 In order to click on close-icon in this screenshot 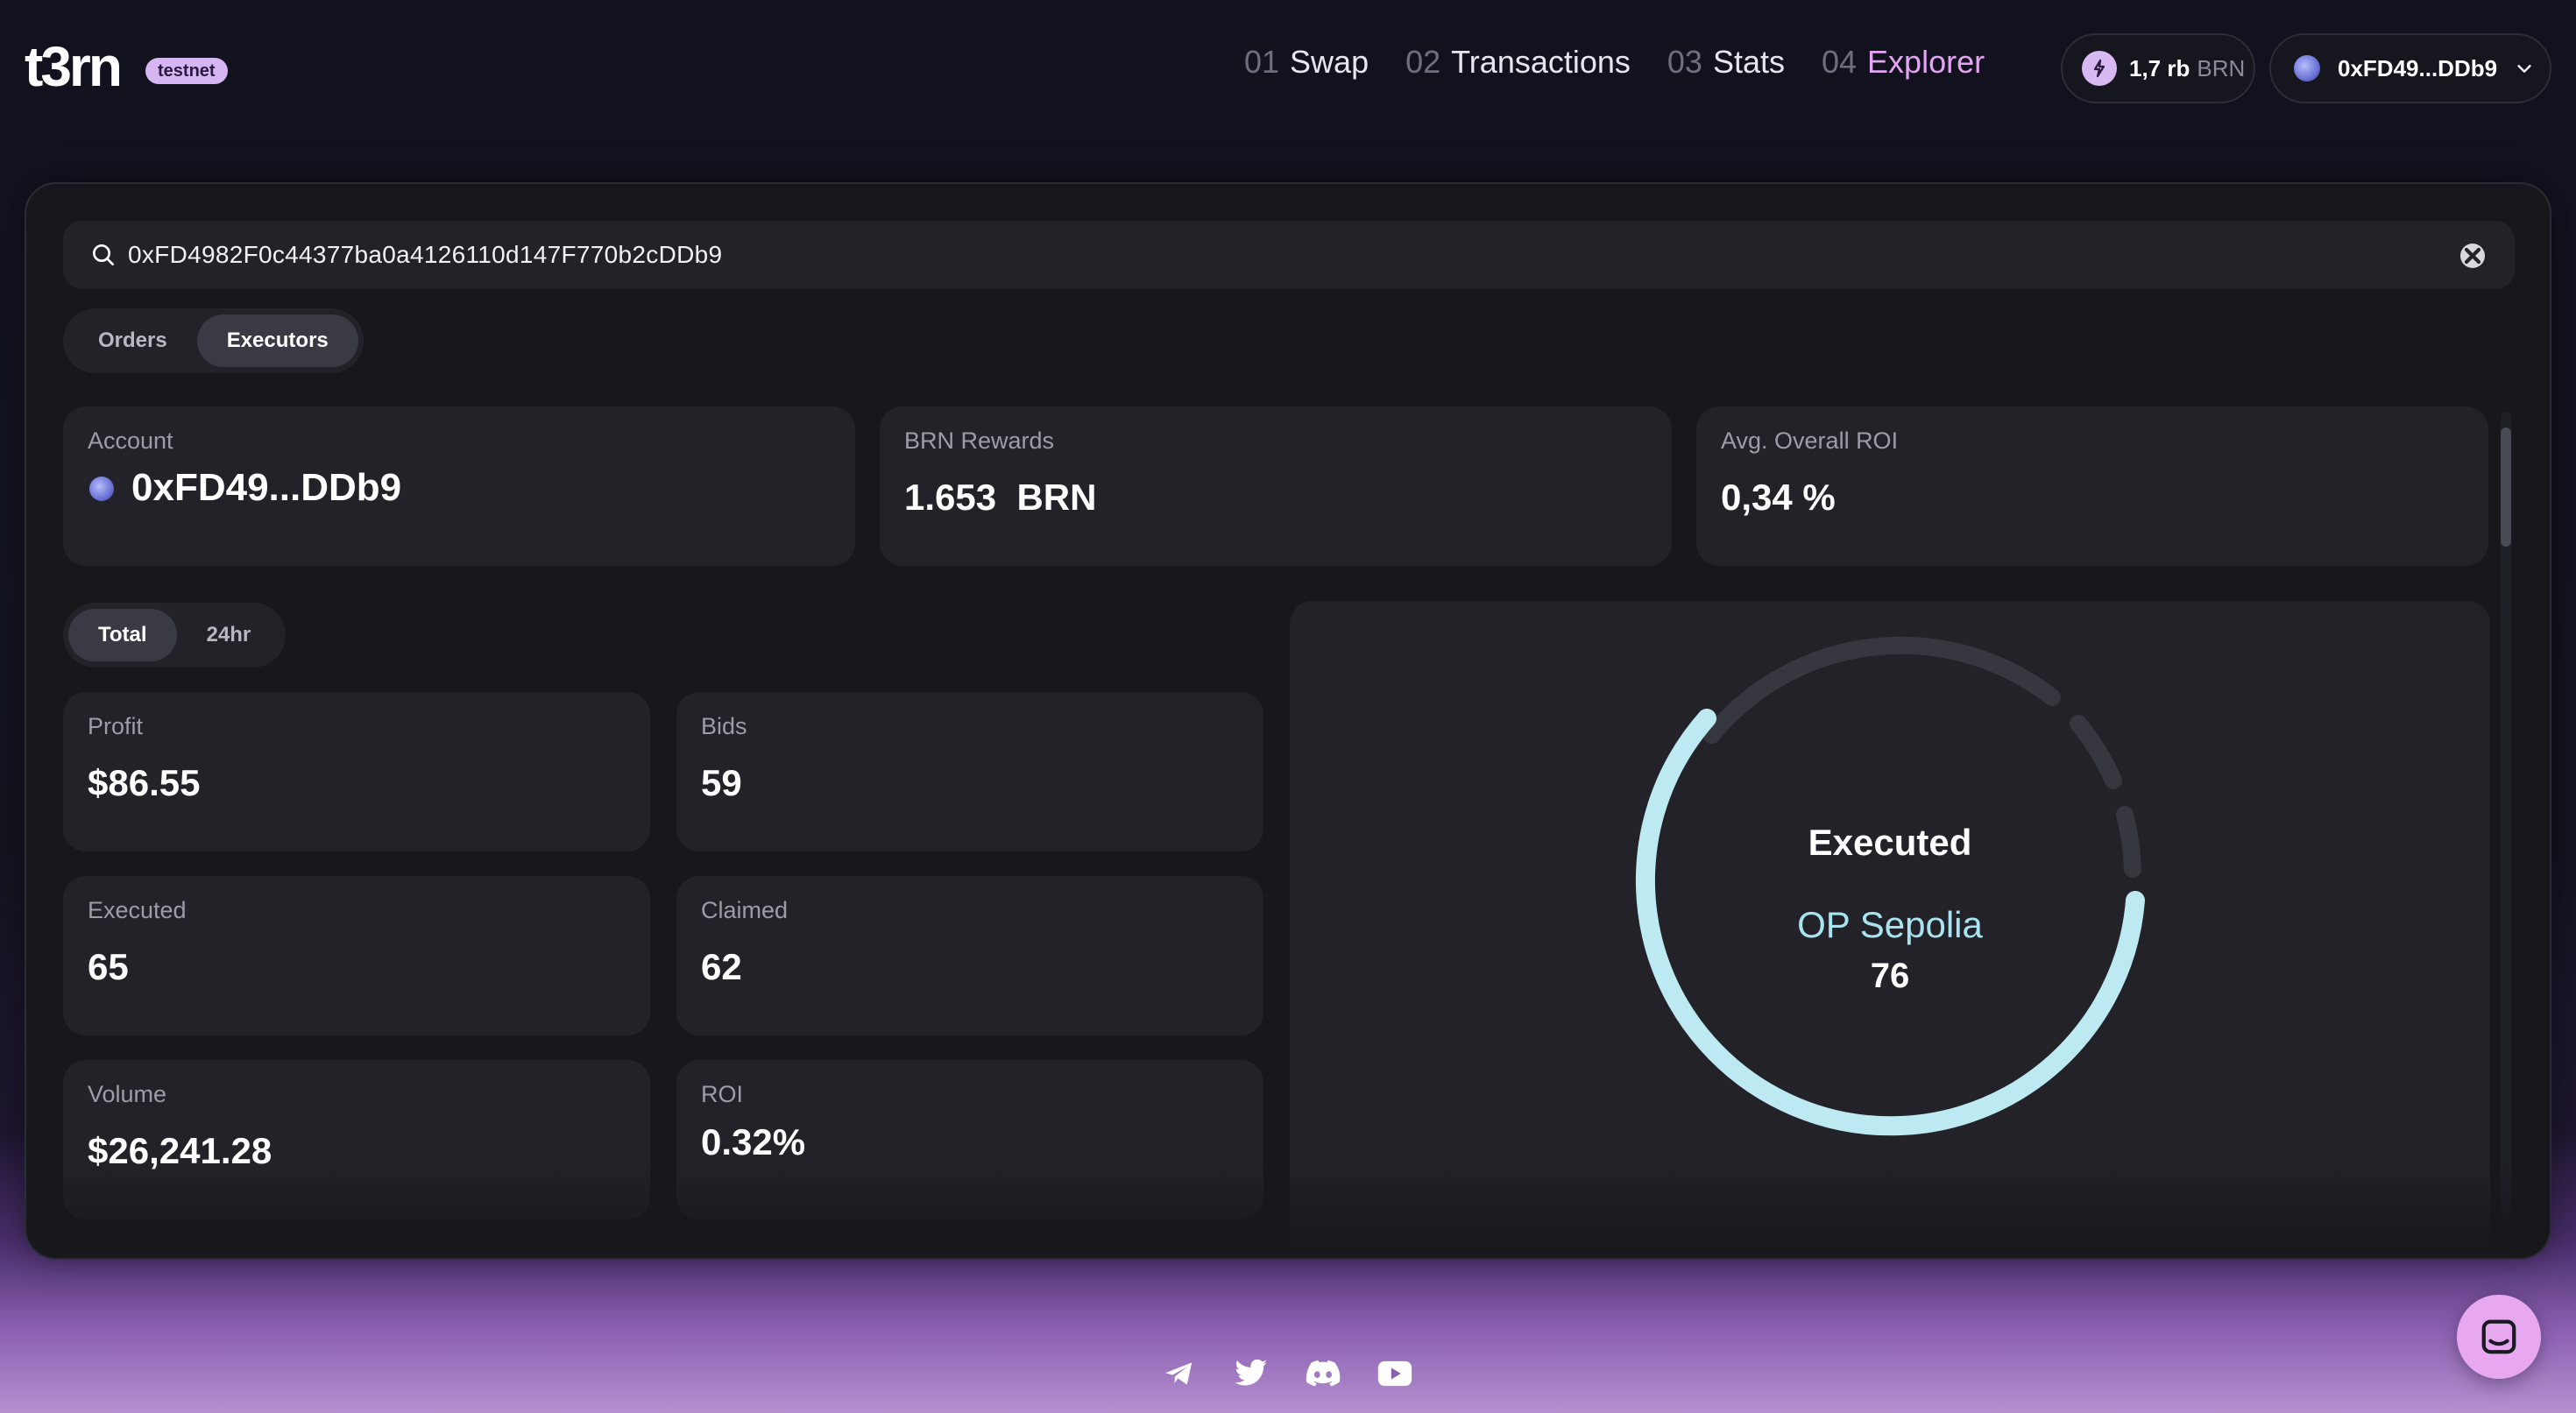, I will do `click(2472, 256)`.